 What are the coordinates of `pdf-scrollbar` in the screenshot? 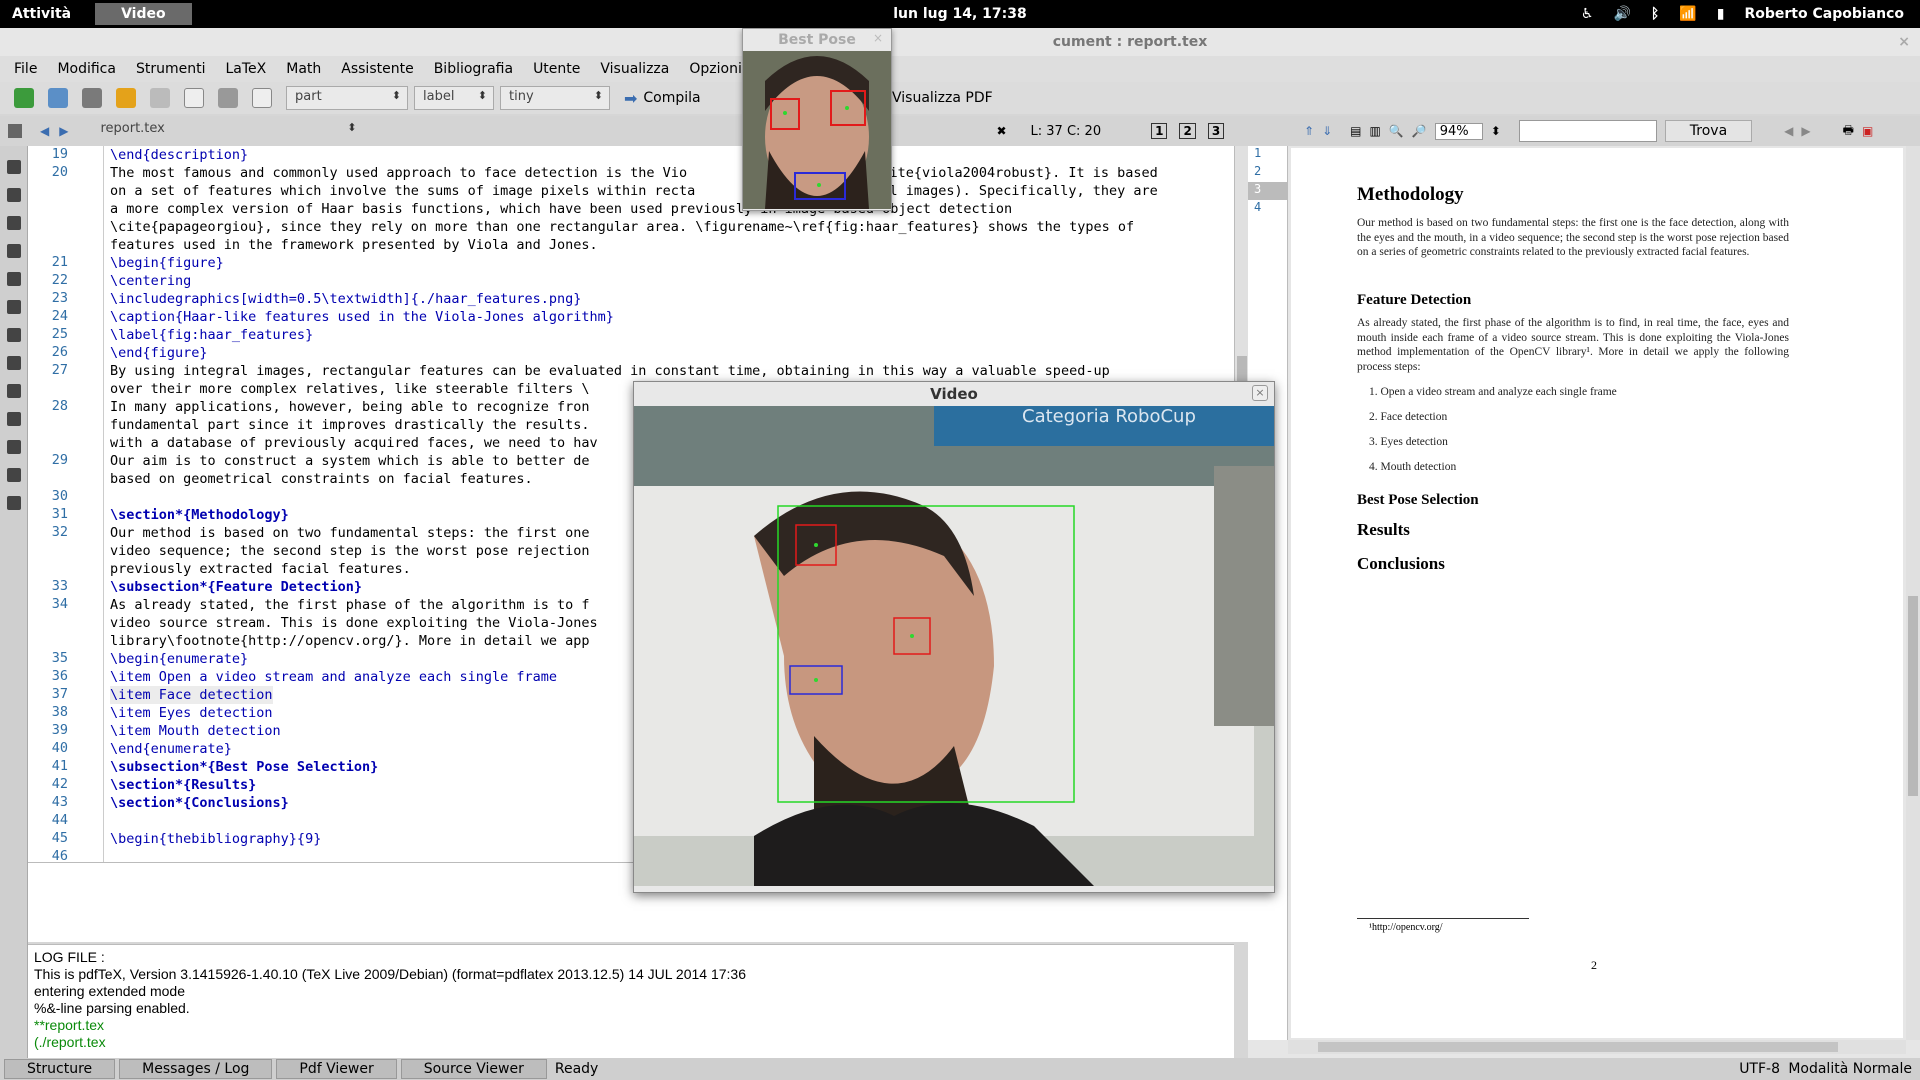 It's located at (1913, 593).